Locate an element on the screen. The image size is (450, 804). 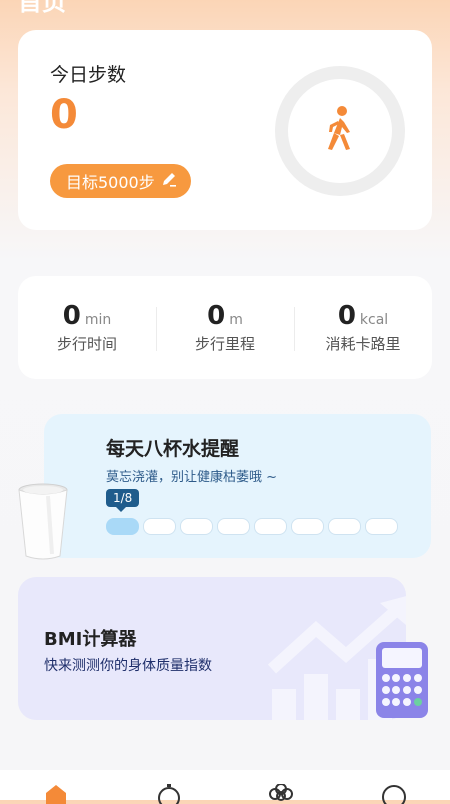
stat-label: 步行里程 is located at coordinates (224, 344).